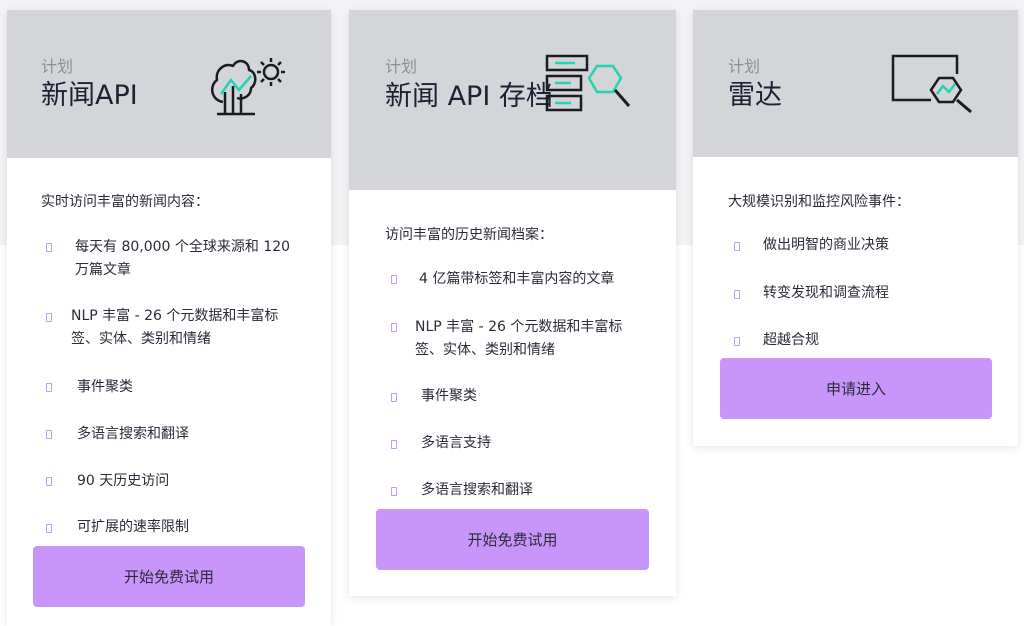 This screenshot has height=626, width=1024. What do you see at coordinates (169, 84) in the screenshot?
I see `card-header: 计划 新闻API` at bounding box center [169, 84].